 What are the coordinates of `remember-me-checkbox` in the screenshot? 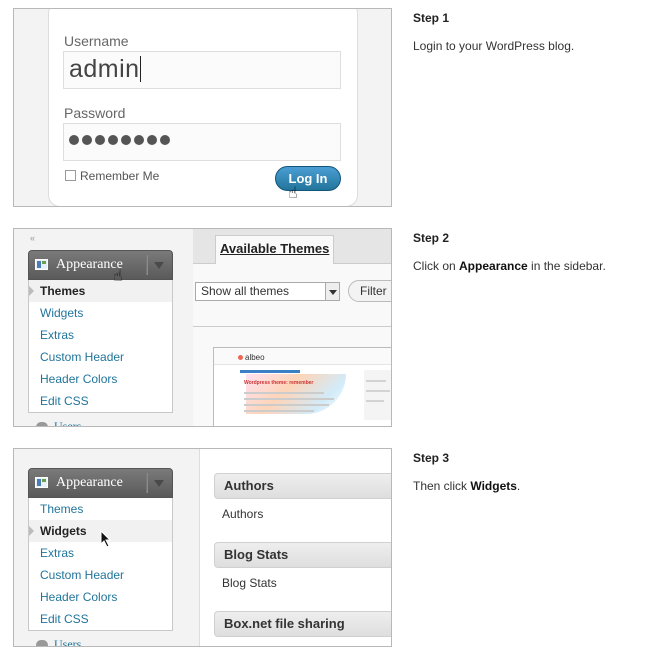 It's located at (70, 175).